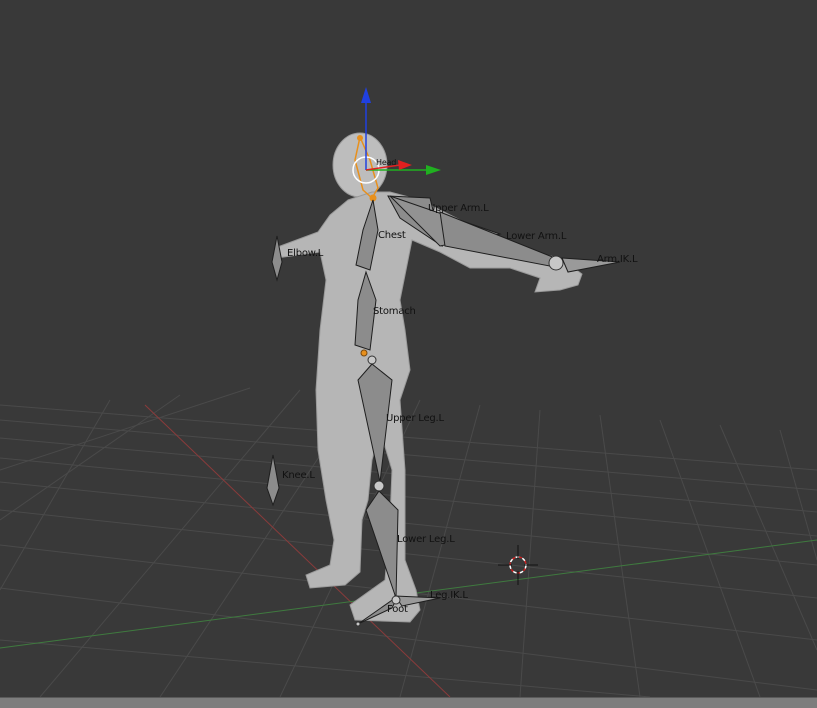 This screenshot has height=708, width=817. What do you see at coordinates (386, 162) in the screenshot?
I see `bone-label-head: Head` at bounding box center [386, 162].